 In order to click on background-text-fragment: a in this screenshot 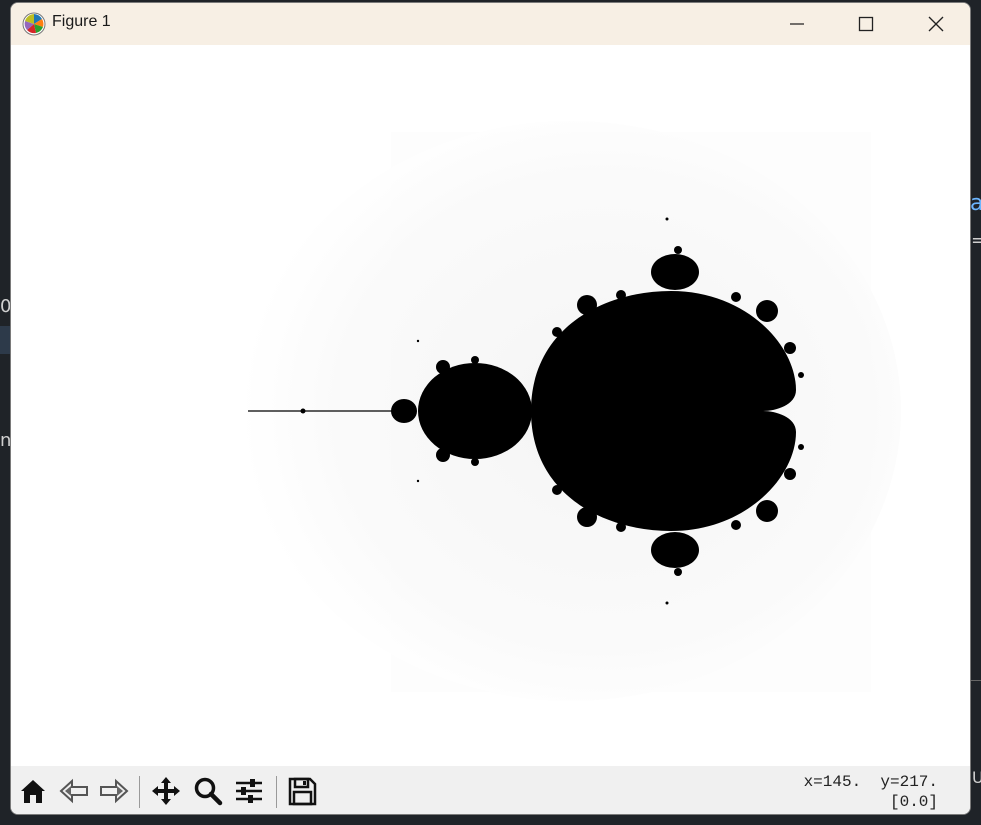, I will do `click(975, 203)`.